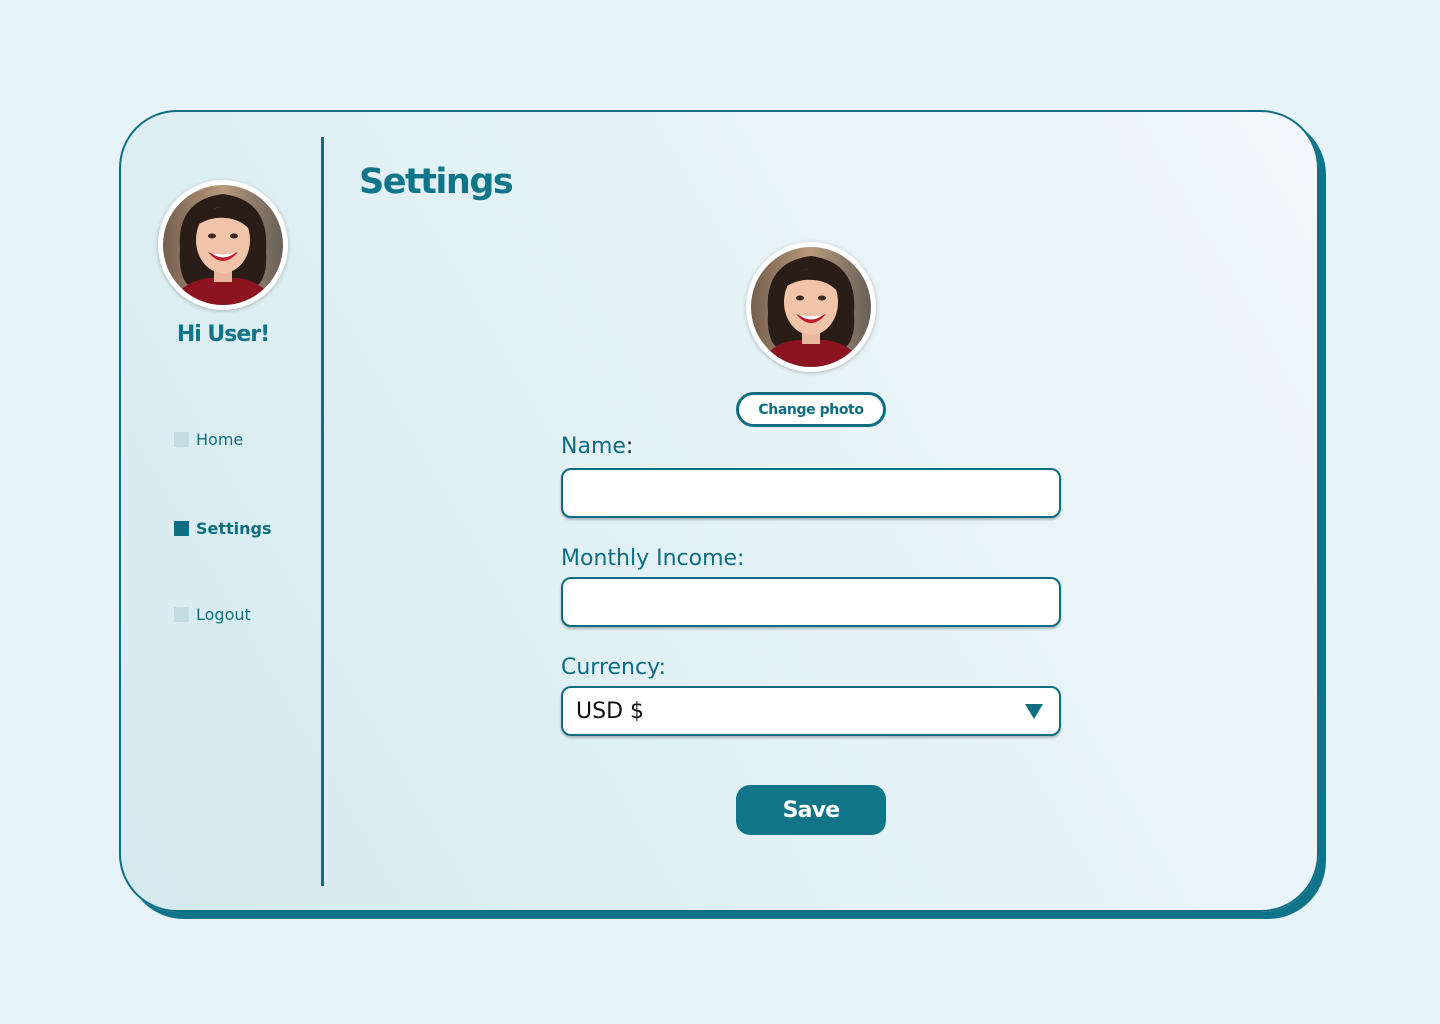 This screenshot has width=1440, height=1024. I want to click on change-photo-button: Change photo, so click(811, 409).